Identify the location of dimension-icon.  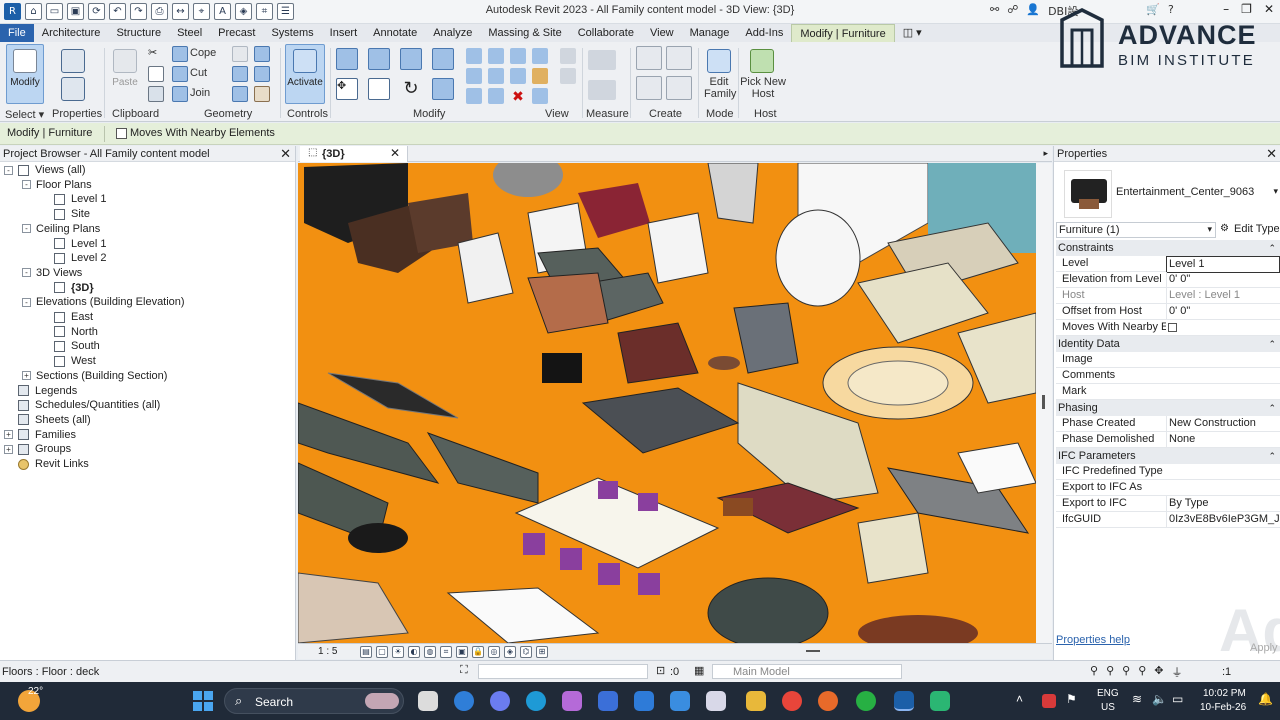
(602, 90).